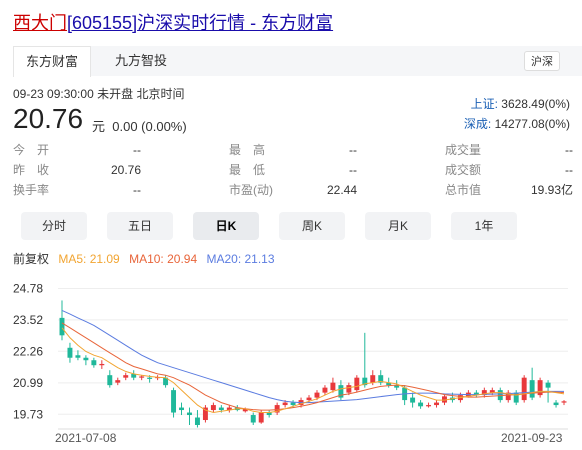 This screenshot has width=582, height=450. What do you see at coordinates (28, 351) in the screenshot?
I see `y-tick-label: 22.26` at bounding box center [28, 351].